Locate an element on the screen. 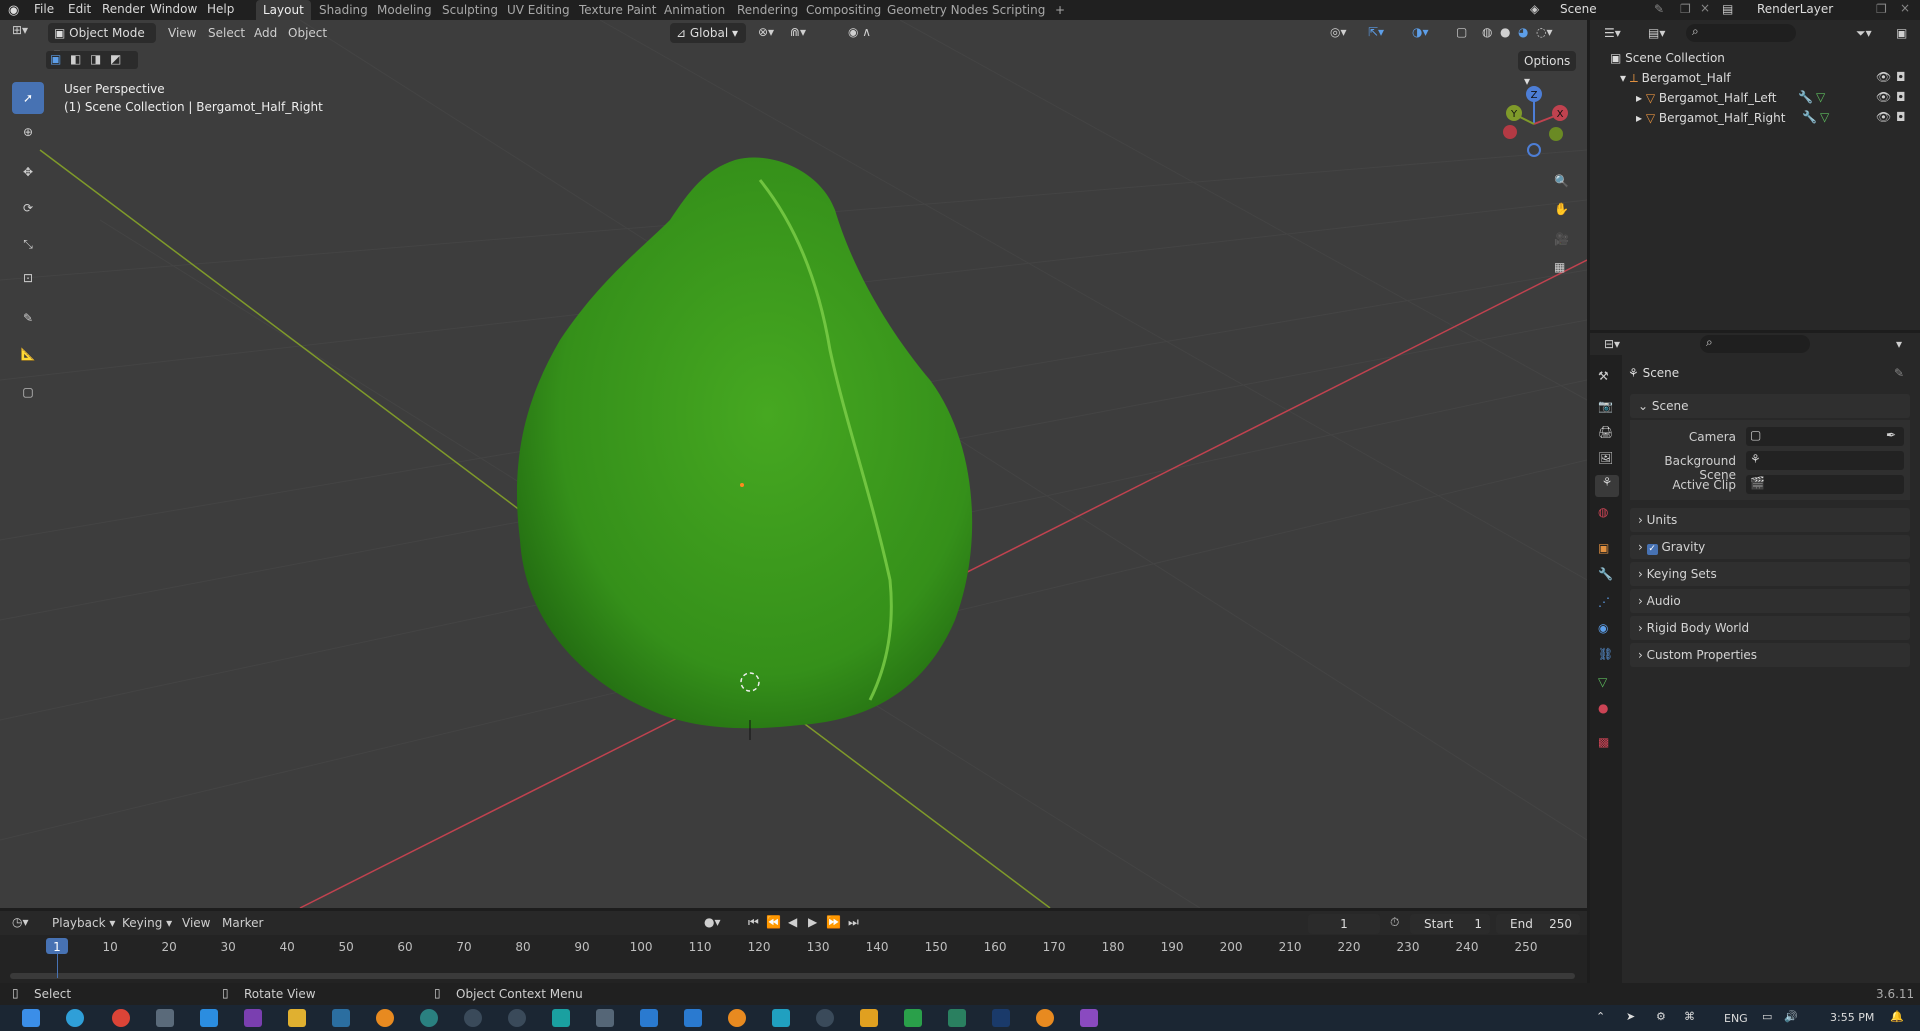 This screenshot has height=1031, width=1920. annotate-tool: ✎ is located at coordinates (28, 318).